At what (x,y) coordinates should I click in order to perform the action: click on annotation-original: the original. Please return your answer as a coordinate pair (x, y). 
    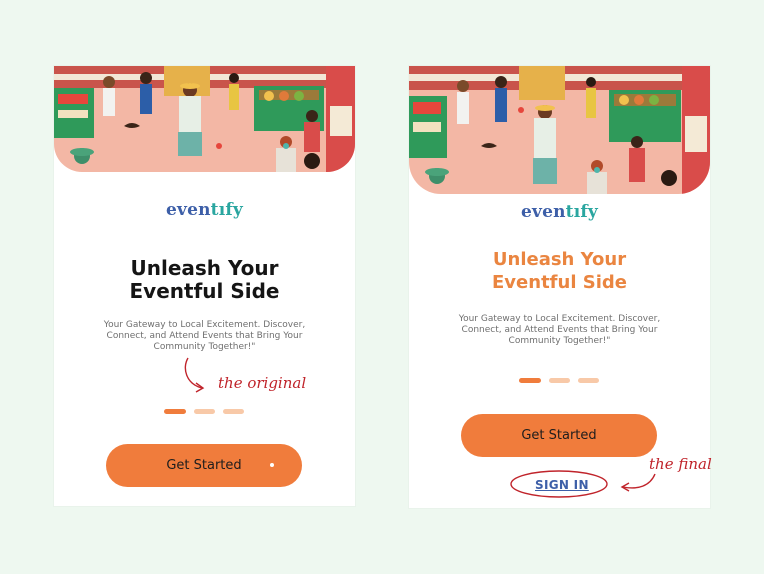
    Looking at the image, I should click on (262, 383).